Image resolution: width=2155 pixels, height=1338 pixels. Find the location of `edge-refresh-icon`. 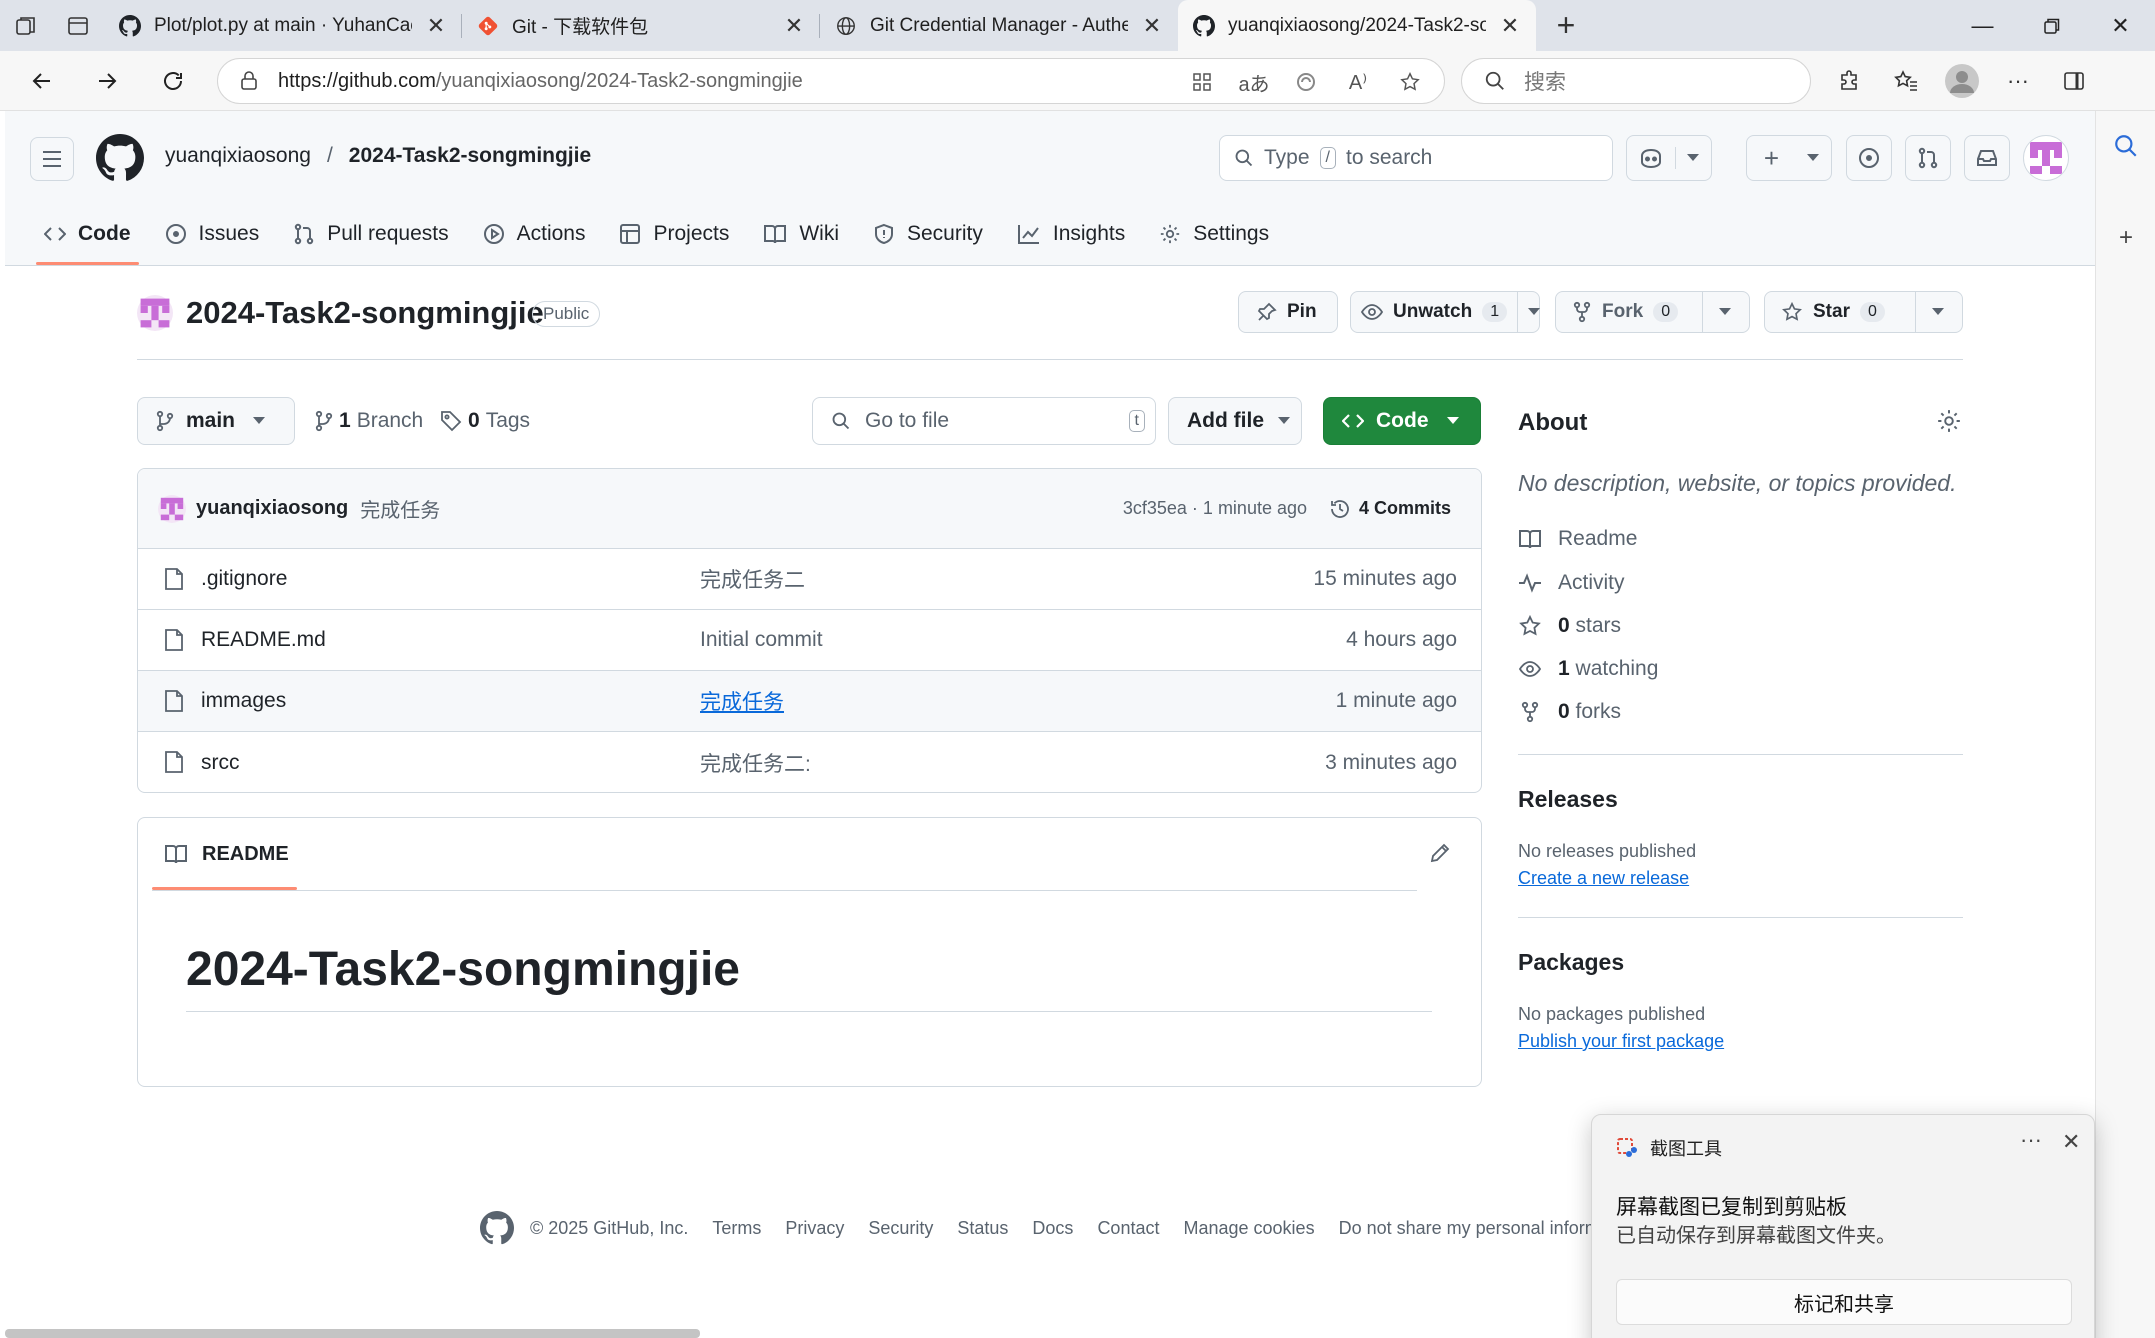

edge-refresh-icon is located at coordinates (1306, 82).